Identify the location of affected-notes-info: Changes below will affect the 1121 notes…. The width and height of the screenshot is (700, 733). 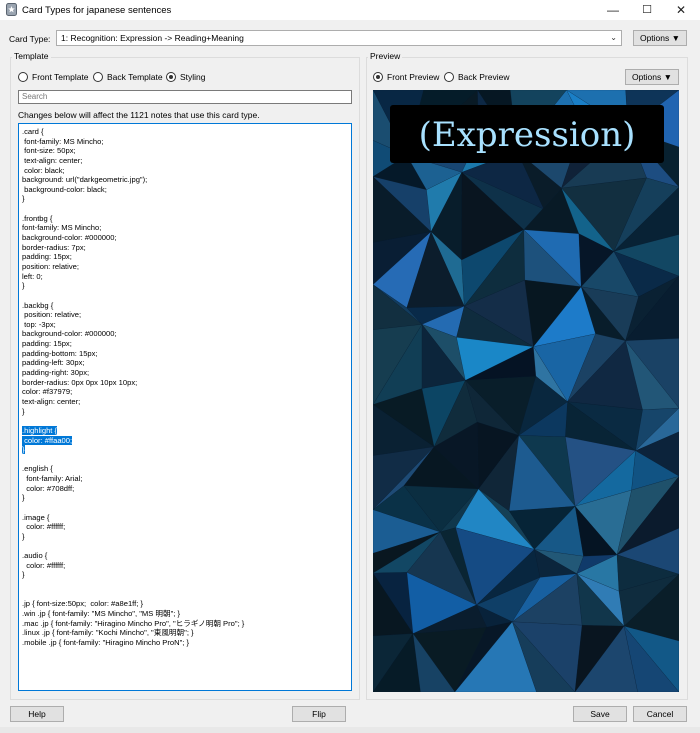
(139, 115).